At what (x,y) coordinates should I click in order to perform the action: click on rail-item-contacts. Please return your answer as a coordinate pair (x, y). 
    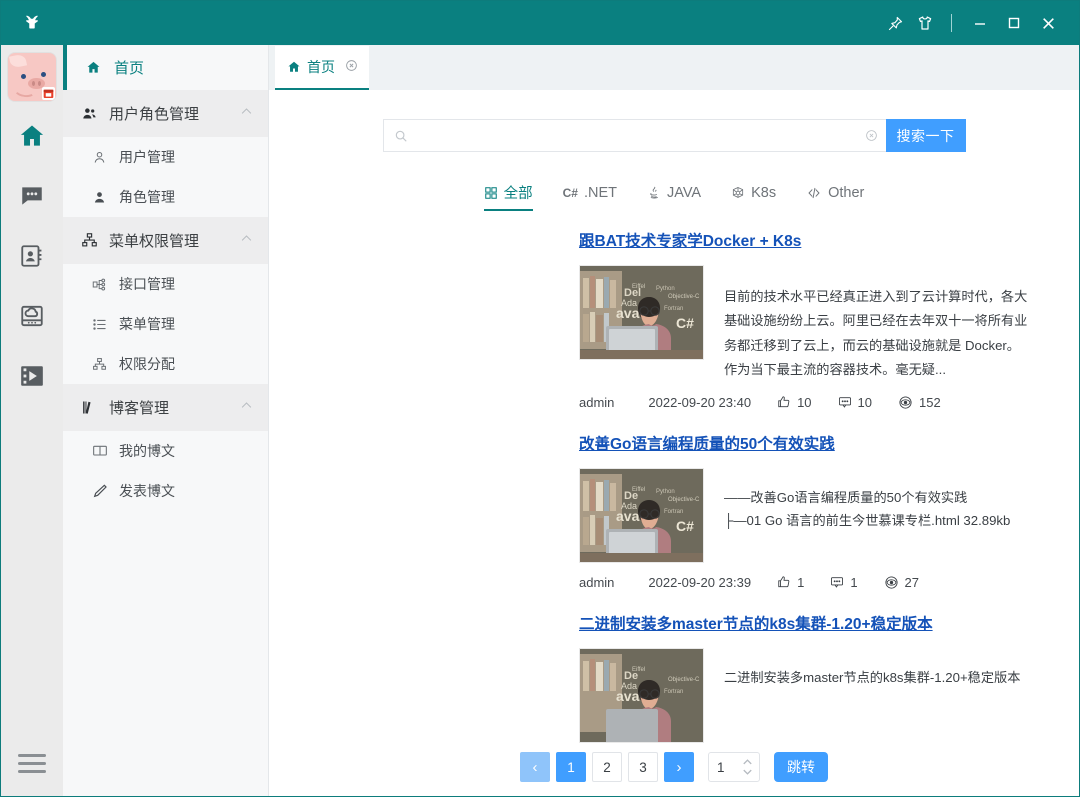
    Looking at the image, I should click on (32, 258).